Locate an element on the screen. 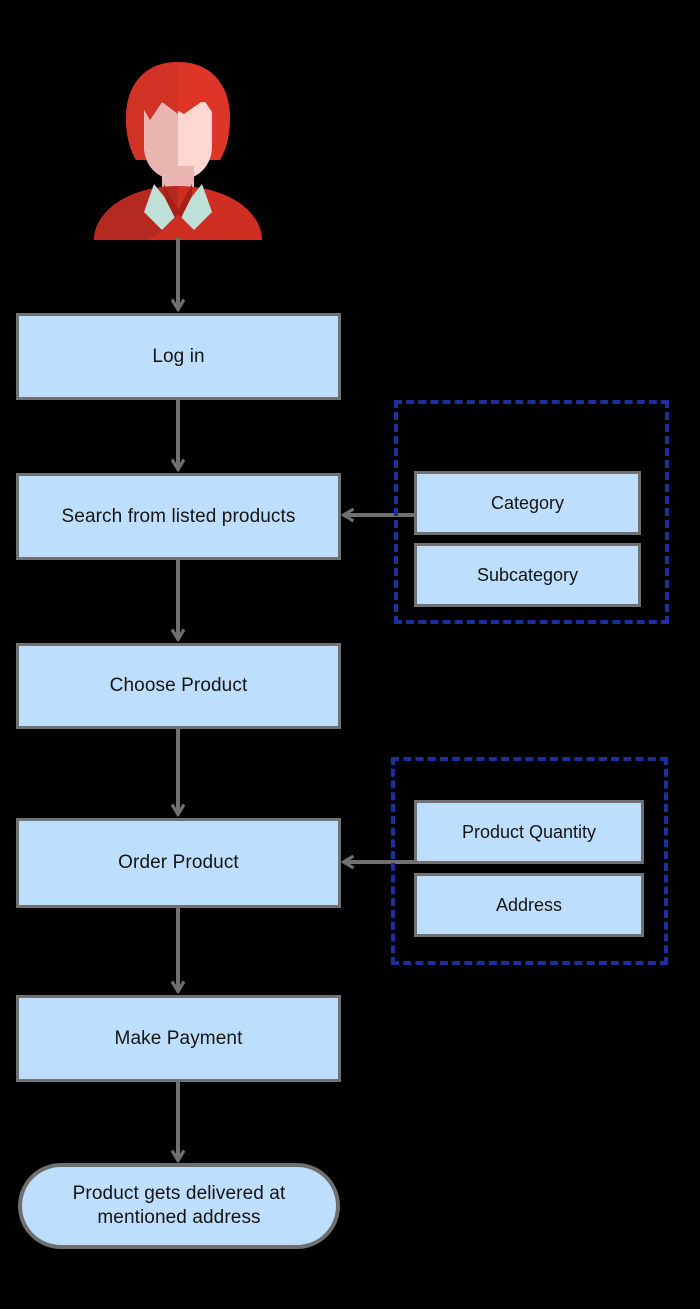 This screenshot has width=700, height=1309. sub-node-subcategory: Subcategory is located at coordinates (527, 575).